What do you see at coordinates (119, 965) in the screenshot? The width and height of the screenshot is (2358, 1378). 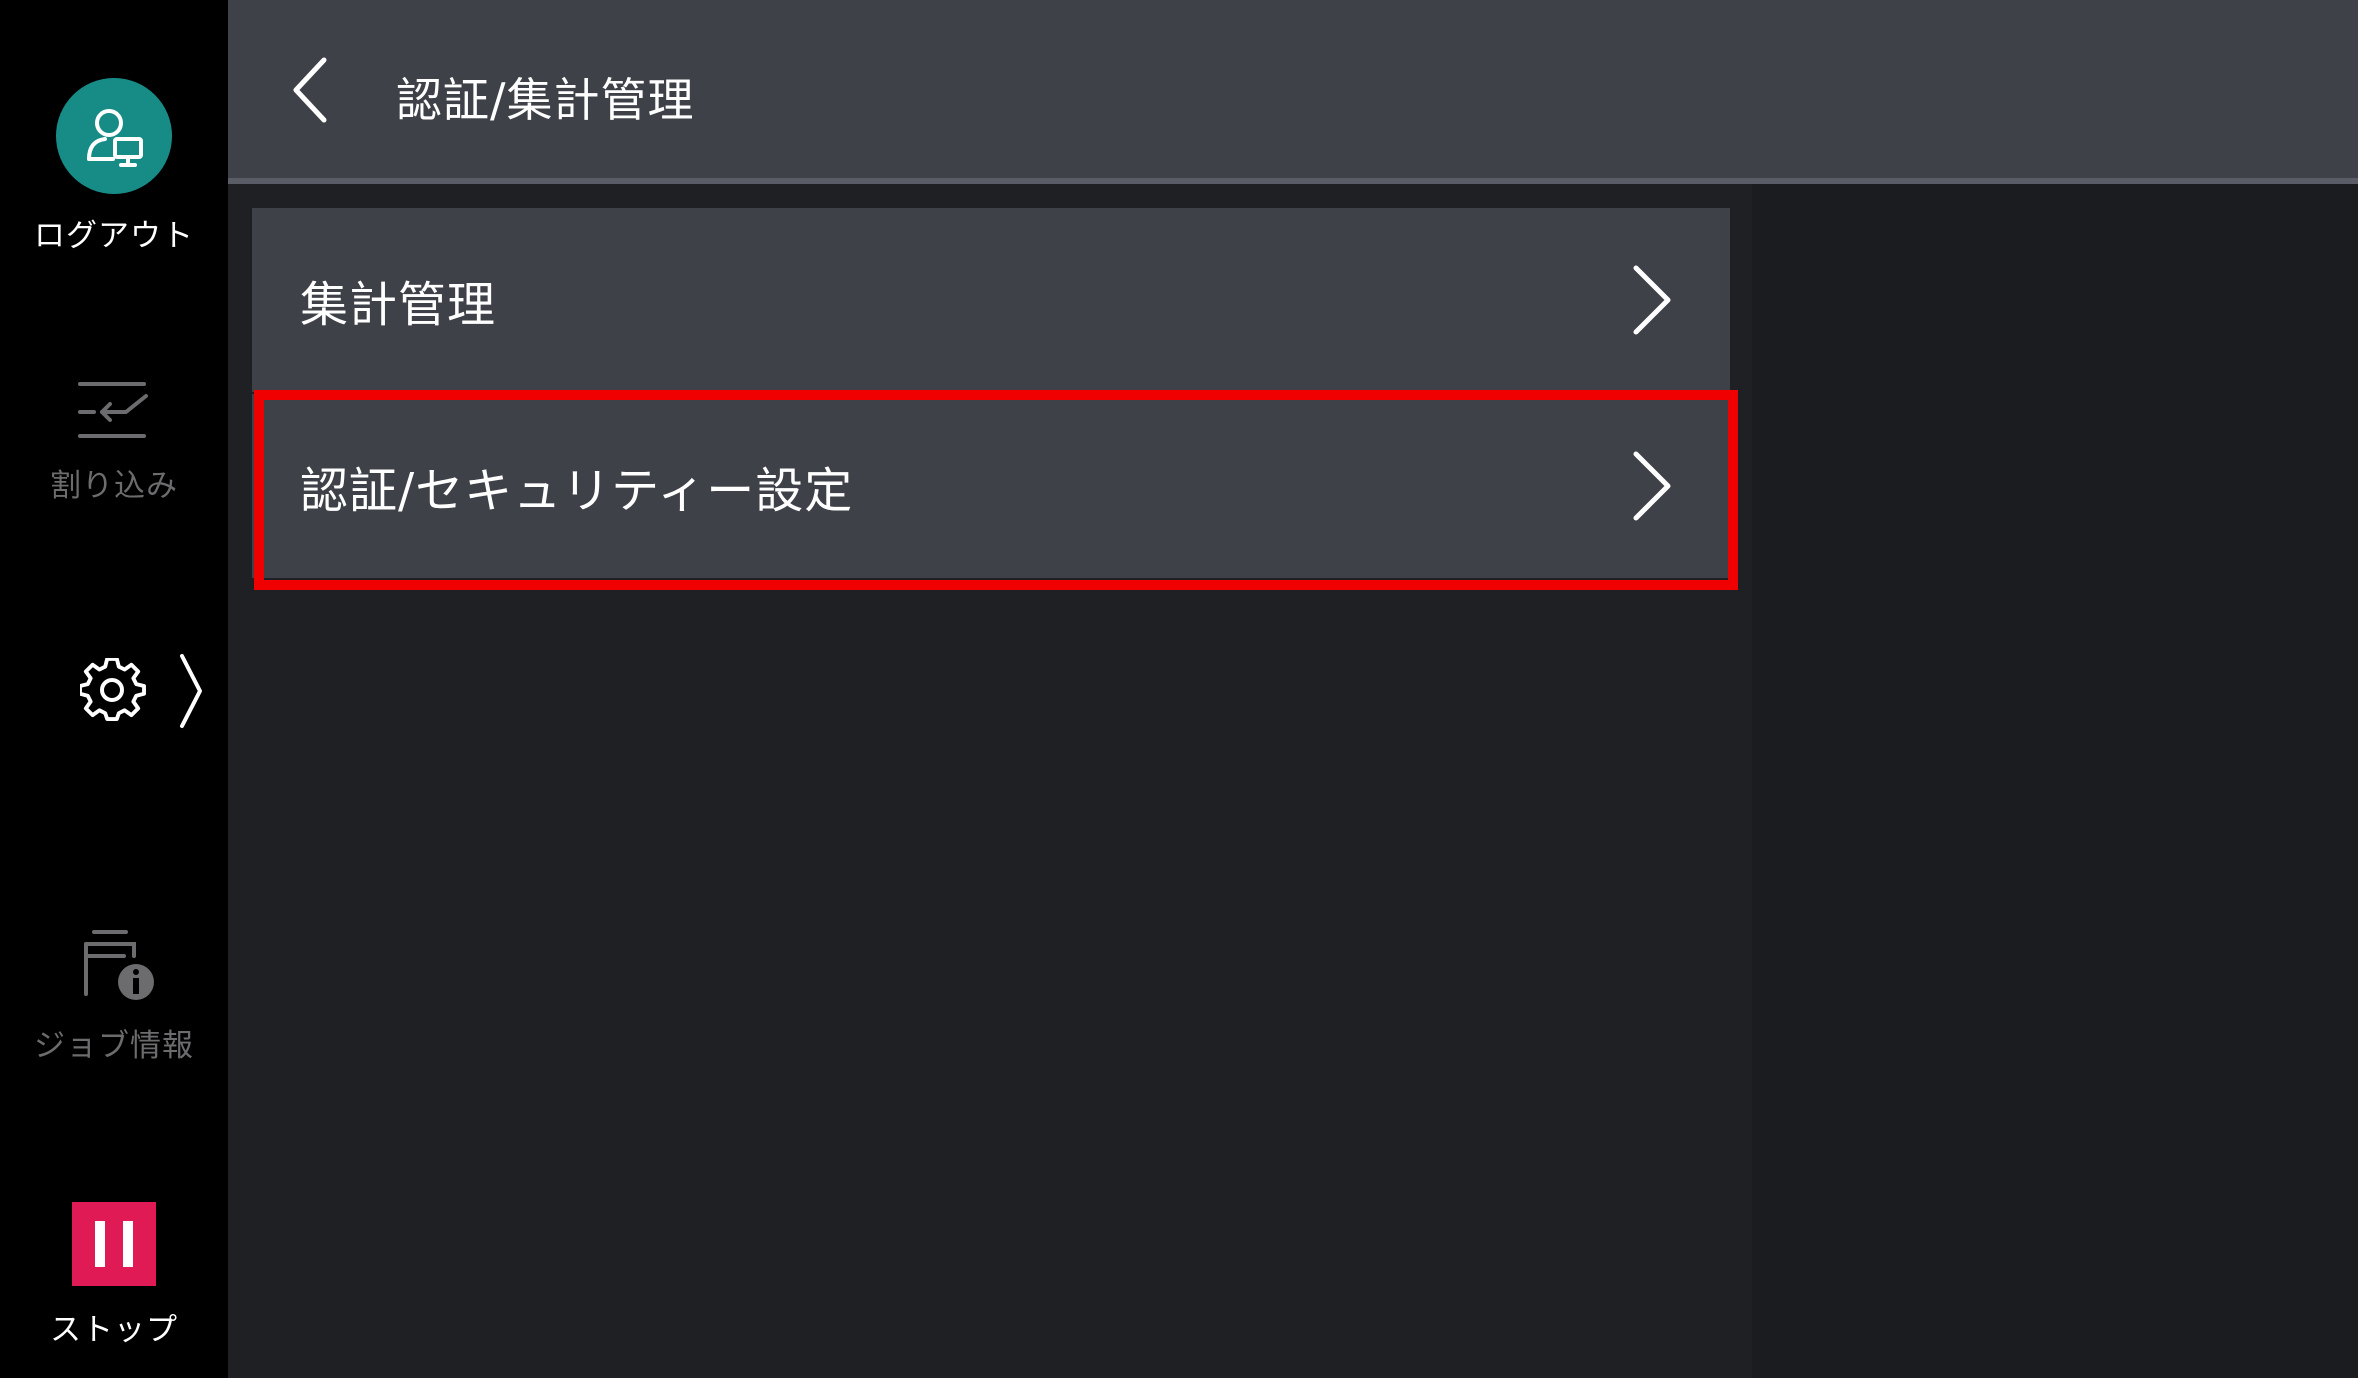 I see `job-info-icon` at bounding box center [119, 965].